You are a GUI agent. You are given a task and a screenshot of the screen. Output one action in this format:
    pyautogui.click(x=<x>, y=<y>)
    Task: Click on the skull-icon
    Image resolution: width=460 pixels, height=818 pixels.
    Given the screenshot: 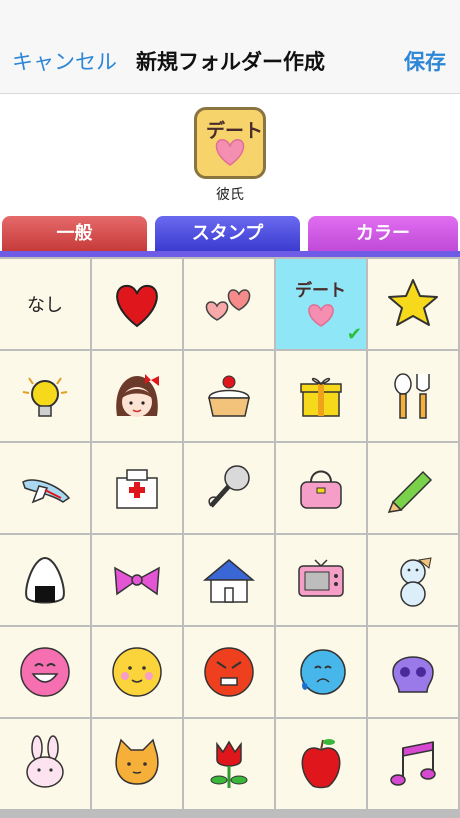 What is the action you would take?
    pyautogui.click(x=413, y=674)
    